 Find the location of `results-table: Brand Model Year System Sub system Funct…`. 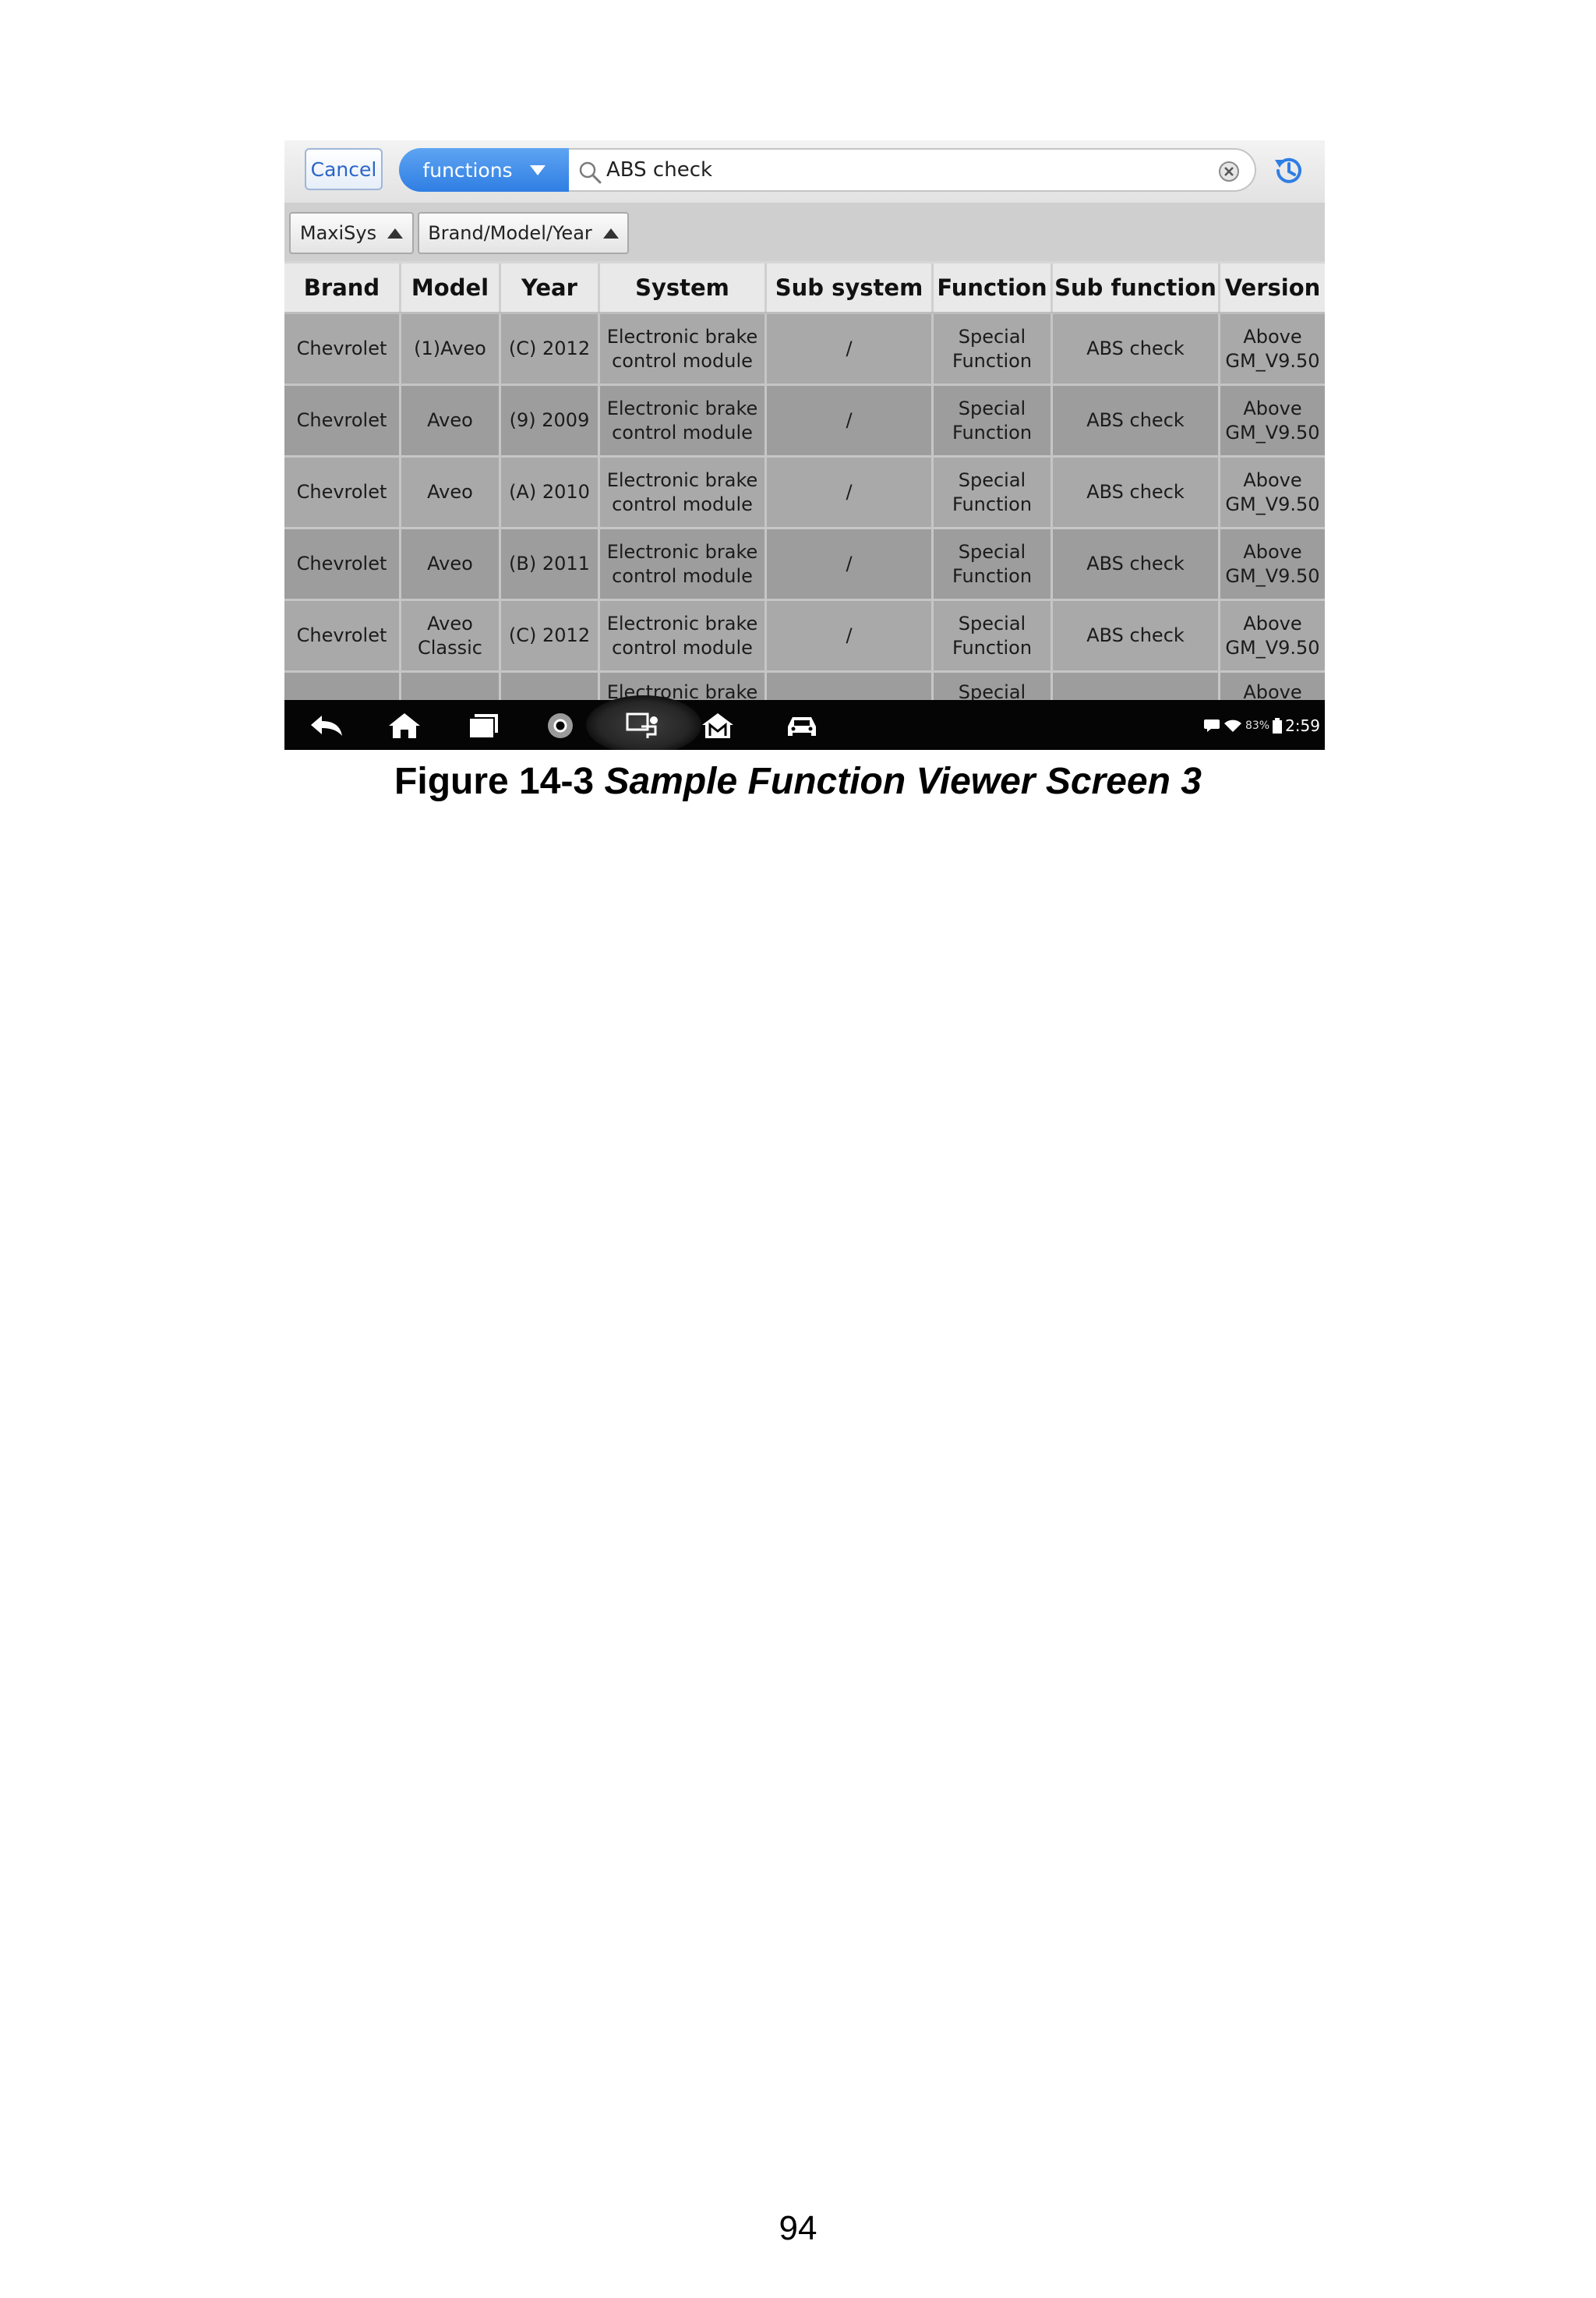

results-table: Brand Model Year System Sub system Funct… is located at coordinates (804, 483).